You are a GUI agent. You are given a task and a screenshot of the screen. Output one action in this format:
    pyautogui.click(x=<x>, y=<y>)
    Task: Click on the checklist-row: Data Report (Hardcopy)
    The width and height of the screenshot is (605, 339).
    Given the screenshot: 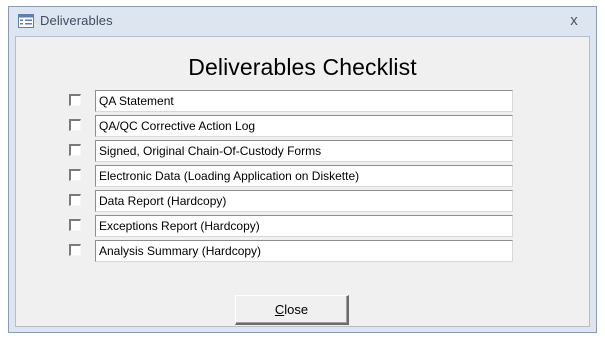 What is the action you would take?
    pyautogui.click(x=302, y=201)
    